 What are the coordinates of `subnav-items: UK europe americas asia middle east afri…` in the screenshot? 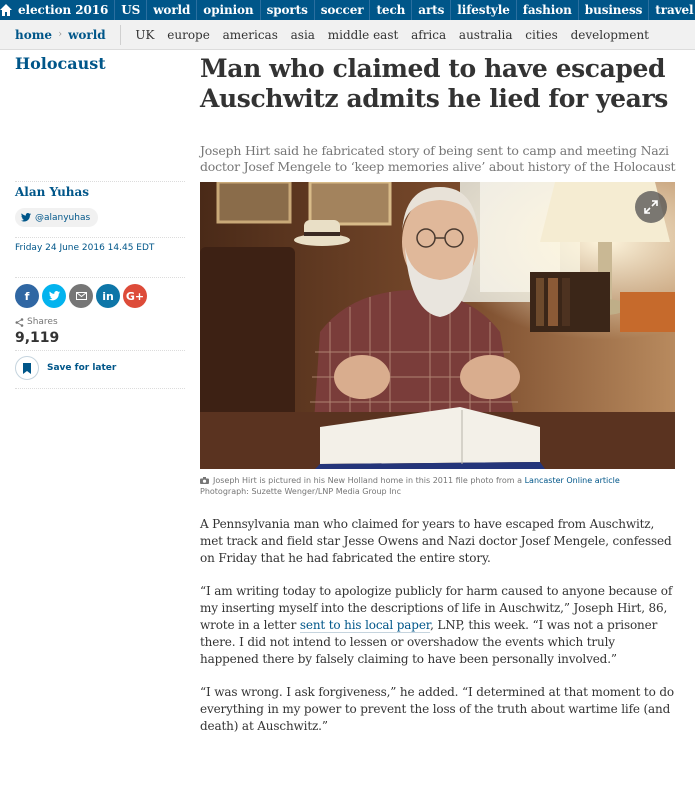 It's located at (392, 35).